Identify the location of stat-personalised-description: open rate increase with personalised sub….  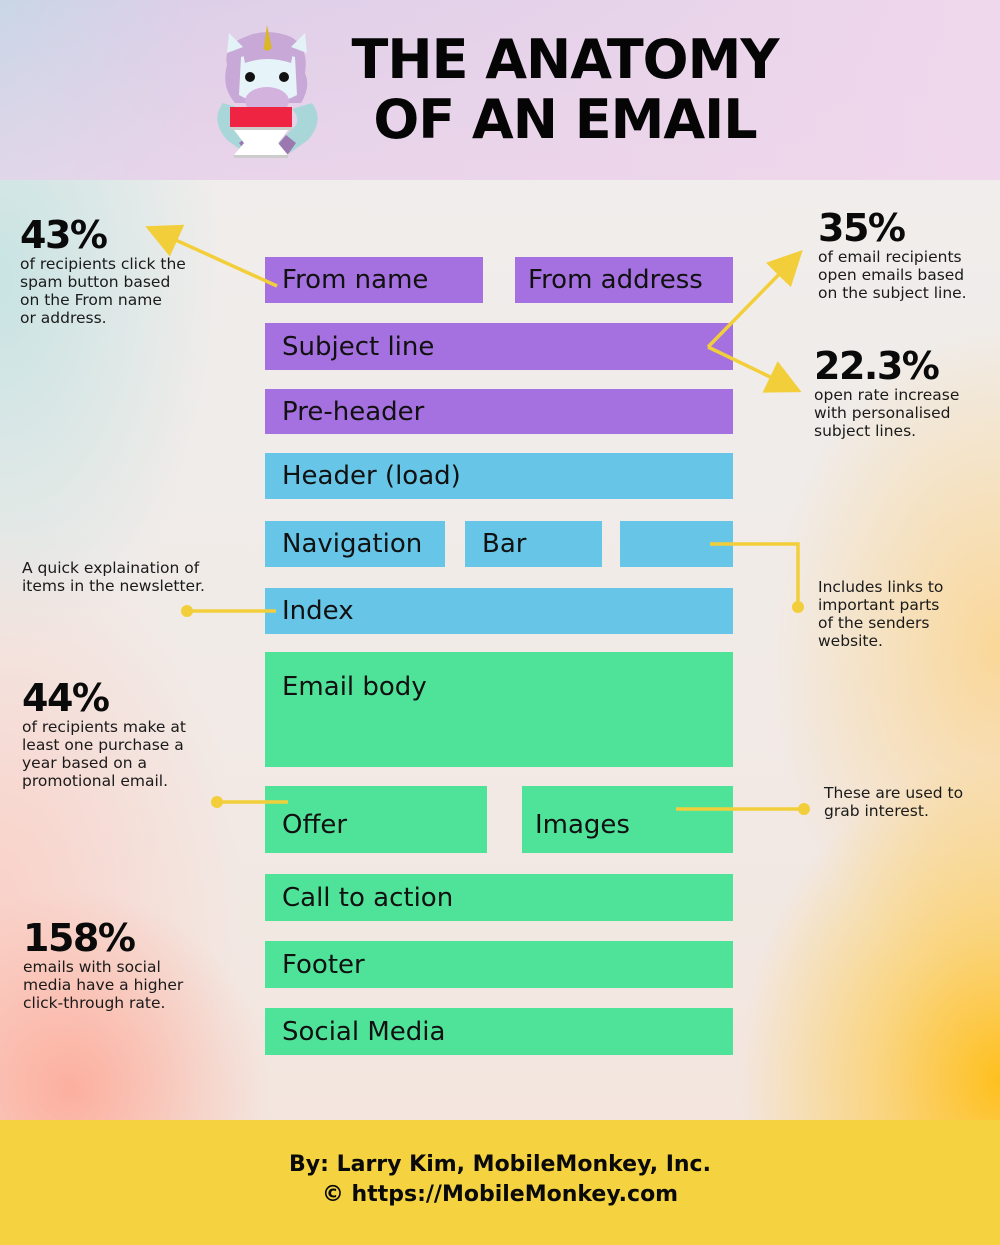
(887, 413).